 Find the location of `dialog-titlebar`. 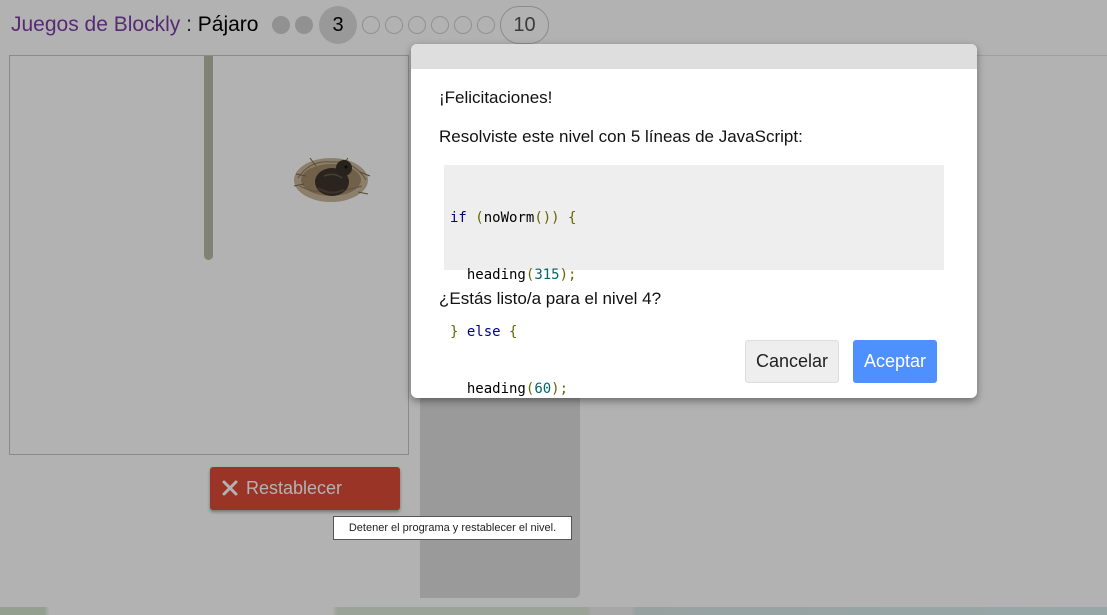

dialog-titlebar is located at coordinates (694, 56).